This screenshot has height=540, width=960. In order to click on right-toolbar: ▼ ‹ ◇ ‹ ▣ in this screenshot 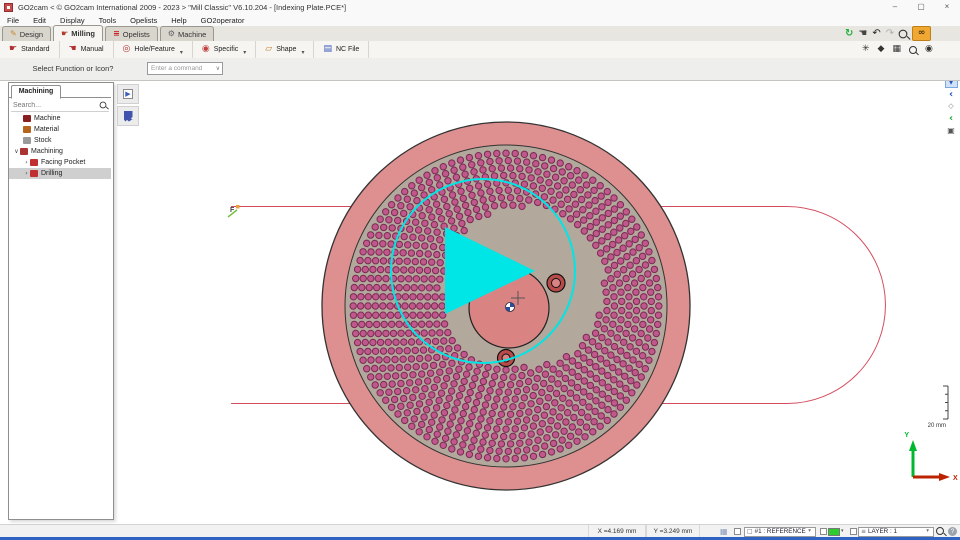, I will do `click(951, 106)`.